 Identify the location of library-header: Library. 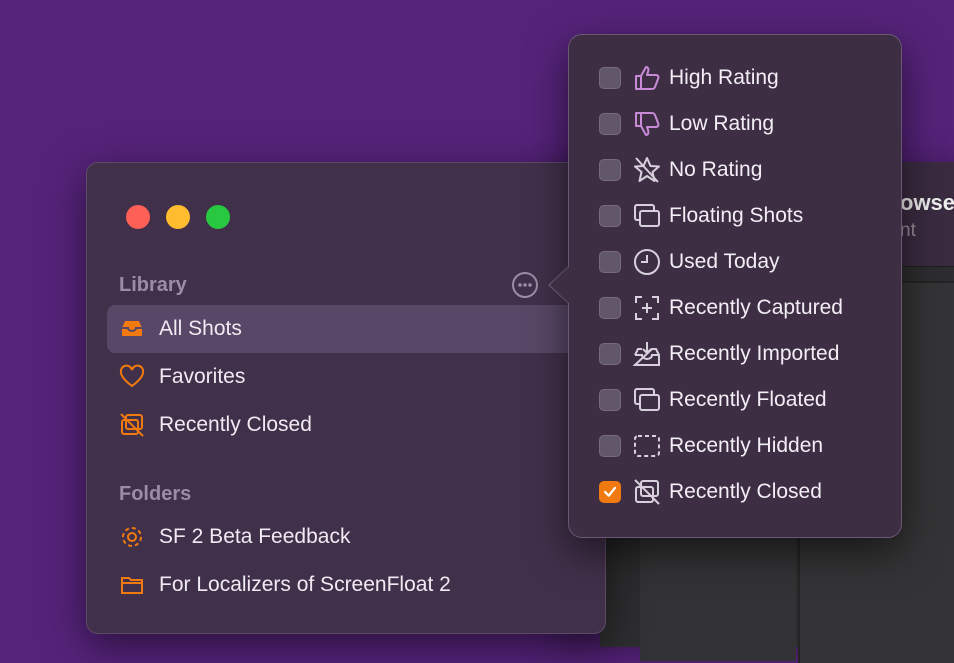
(153, 285).